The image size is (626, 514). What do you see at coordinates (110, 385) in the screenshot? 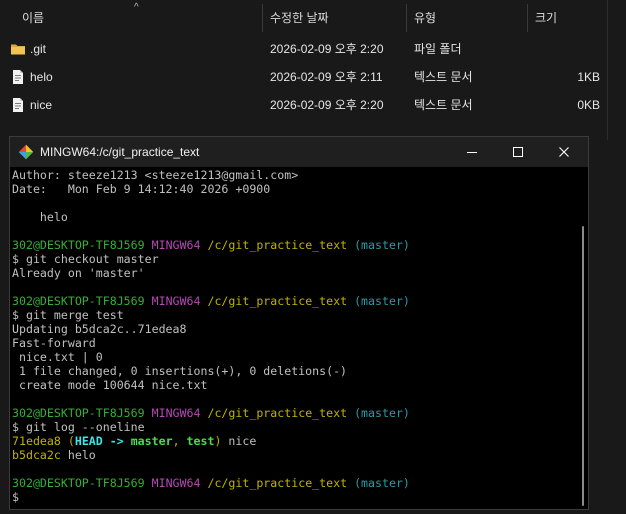
I see `terminal-line: create mode 100644 nice.txt` at bounding box center [110, 385].